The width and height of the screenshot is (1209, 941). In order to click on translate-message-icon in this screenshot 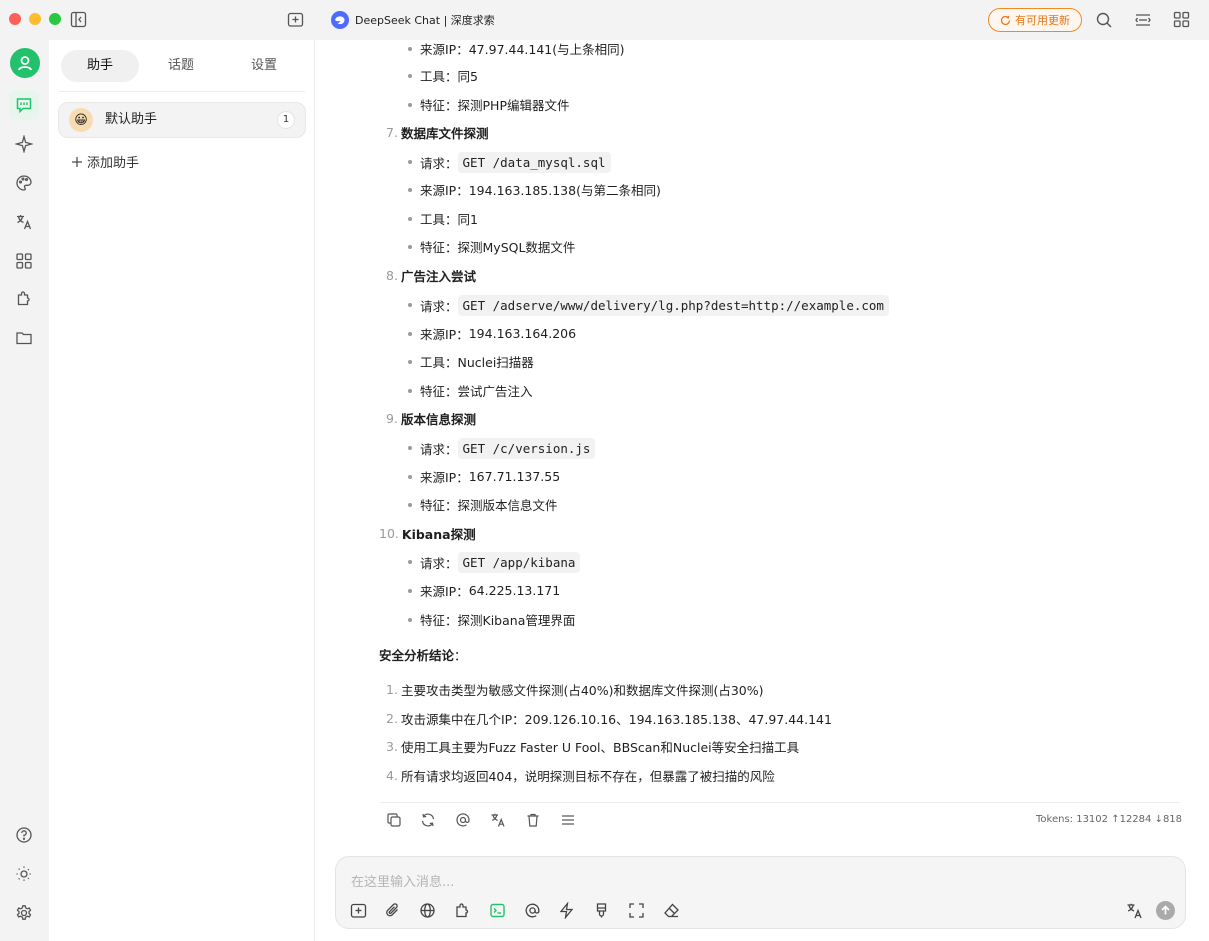, I will do `click(498, 820)`.